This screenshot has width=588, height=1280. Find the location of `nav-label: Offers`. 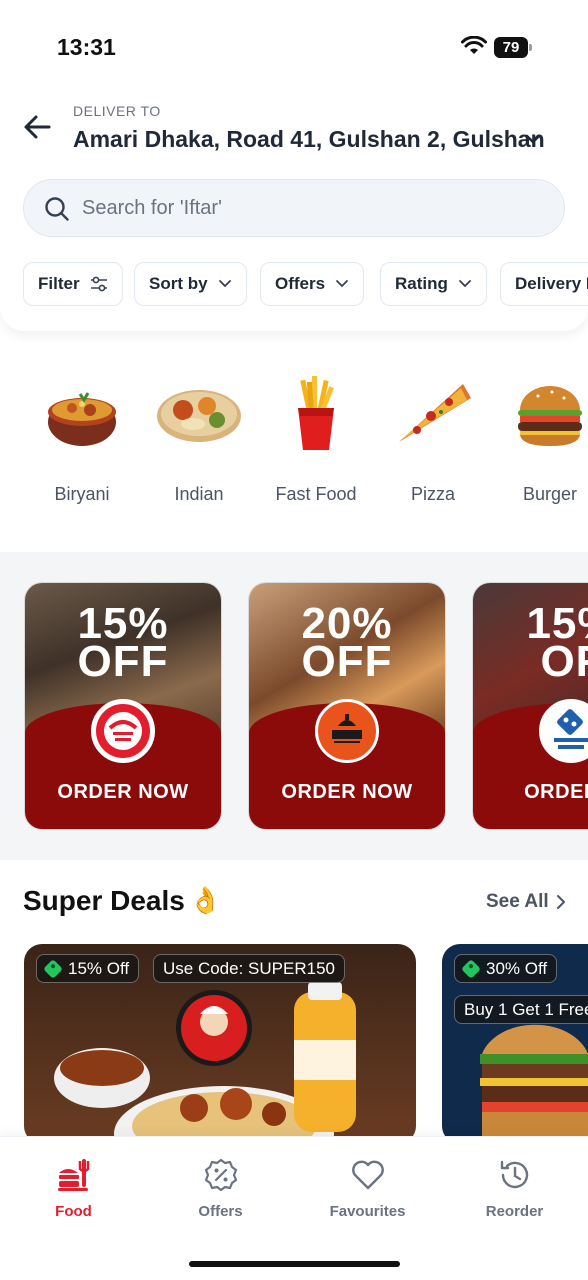

nav-label: Offers is located at coordinates (220, 1211).